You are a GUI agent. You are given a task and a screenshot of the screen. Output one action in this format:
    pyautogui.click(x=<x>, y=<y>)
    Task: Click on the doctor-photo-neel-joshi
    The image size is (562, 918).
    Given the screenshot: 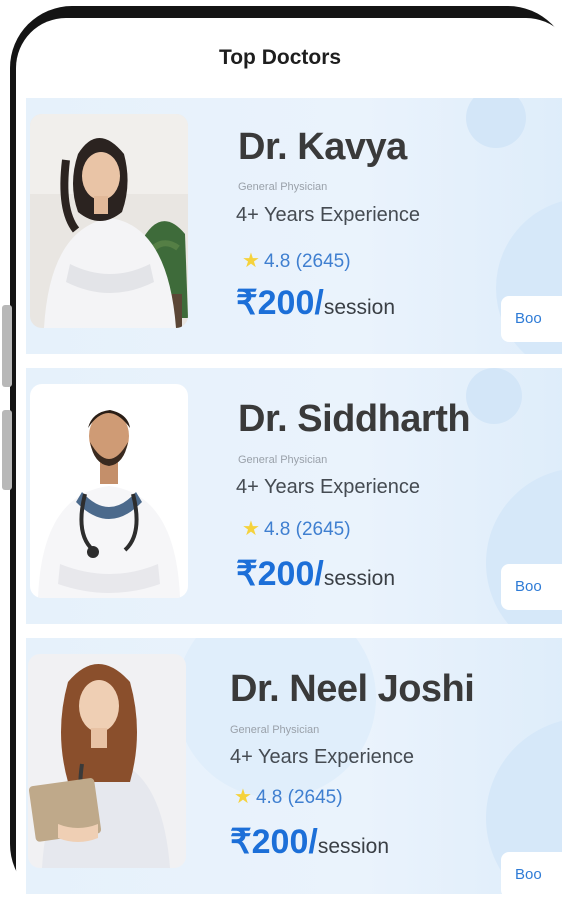 What is the action you would take?
    pyautogui.click(x=107, y=761)
    